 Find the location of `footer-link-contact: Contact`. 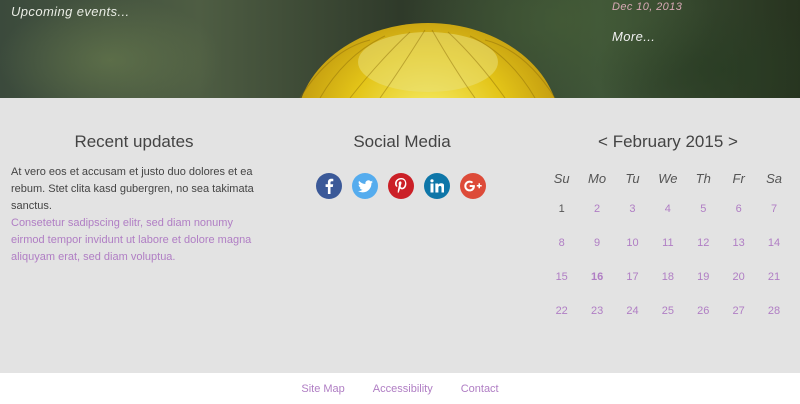

footer-link-contact: Contact is located at coordinates (480, 389).